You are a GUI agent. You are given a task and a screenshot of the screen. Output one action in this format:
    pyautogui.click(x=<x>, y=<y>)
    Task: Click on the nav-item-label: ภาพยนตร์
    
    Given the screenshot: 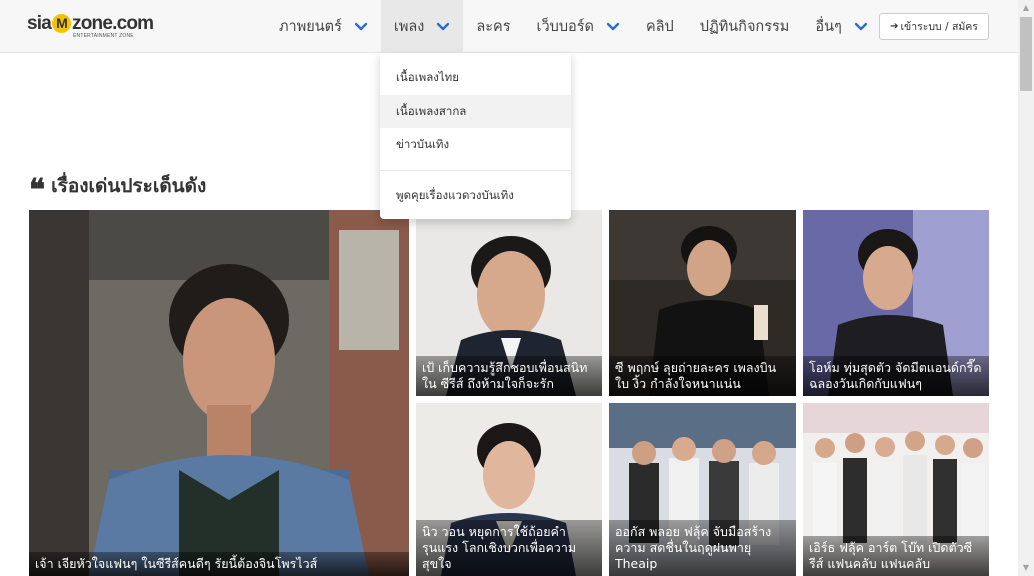 What is the action you would take?
    pyautogui.click(x=310, y=27)
    